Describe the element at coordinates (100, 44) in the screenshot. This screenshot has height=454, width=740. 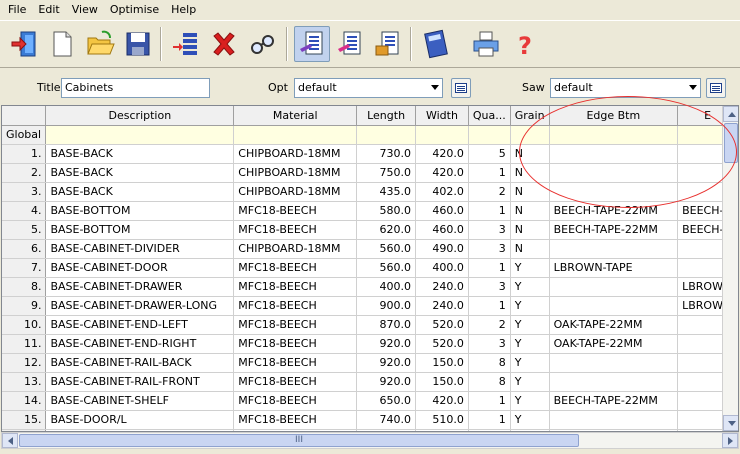
I see `open-button` at that location.